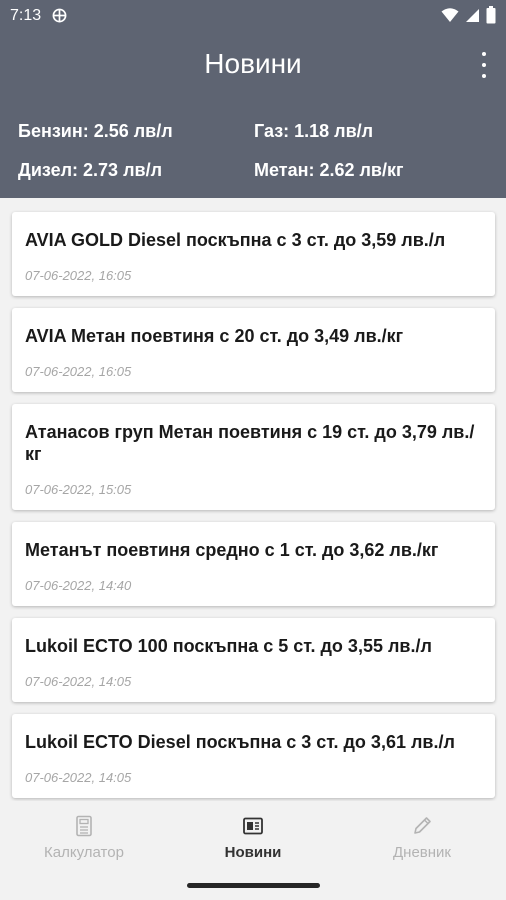 The height and width of the screenshot is (900, 506). What do you see at coordinates (253, 852) in the screenshot?
I see `nav-label-news: Новини` at bounding box center [253, 852].